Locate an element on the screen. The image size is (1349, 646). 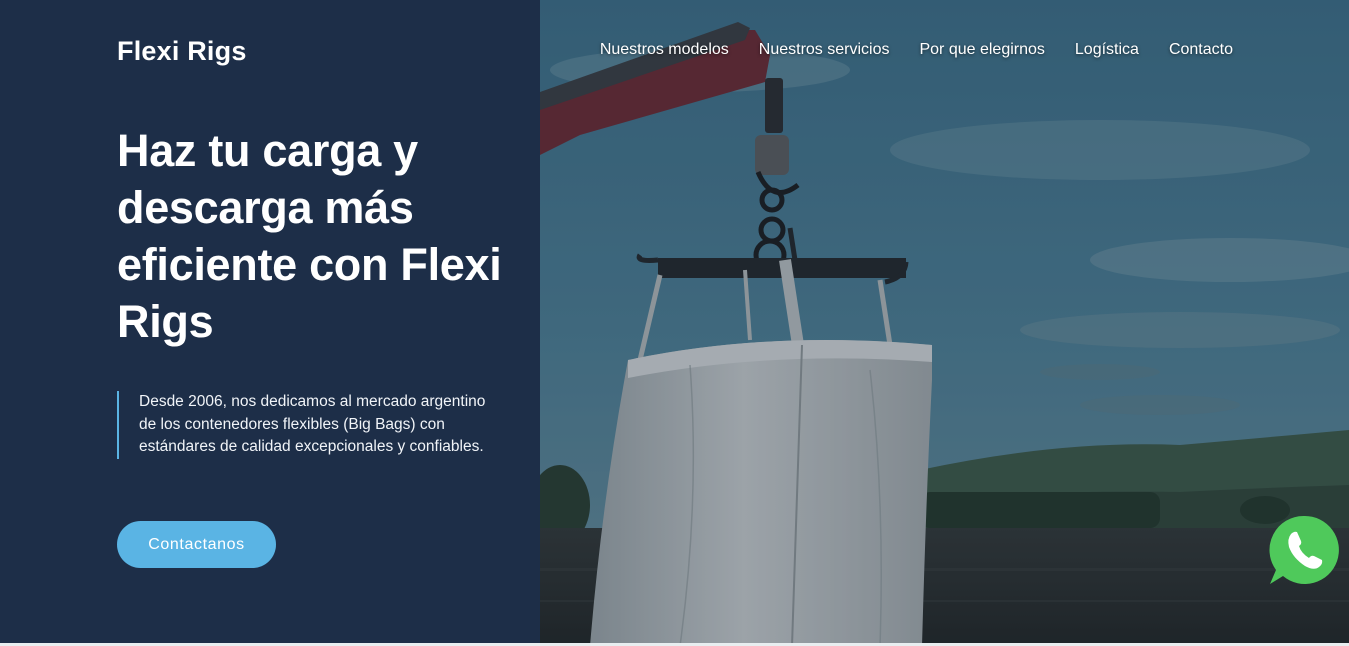
nav-por-que-elegirnos: Por que elegirnos is located at coordinates (981, 50).